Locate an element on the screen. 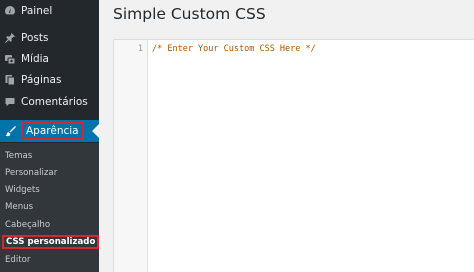 The height and width of the screenshot is (272, 474). submenu-item-widgets: Widgets is located at coordinates (22, 190).